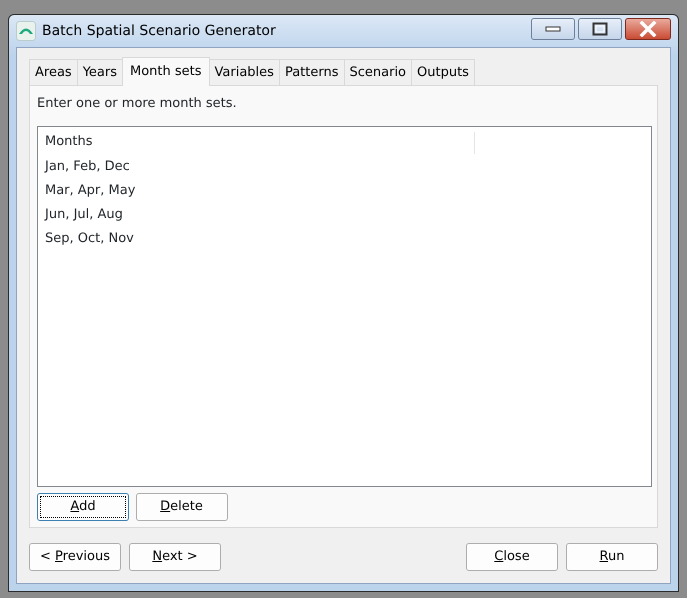 Image resolution: width=687 pixels, height=598 pixels. What do you see at coordinates (137, 104) in the screenshot?
I see `instruction-text: Enter one or more month sets.` at bounding box center [137, 104].